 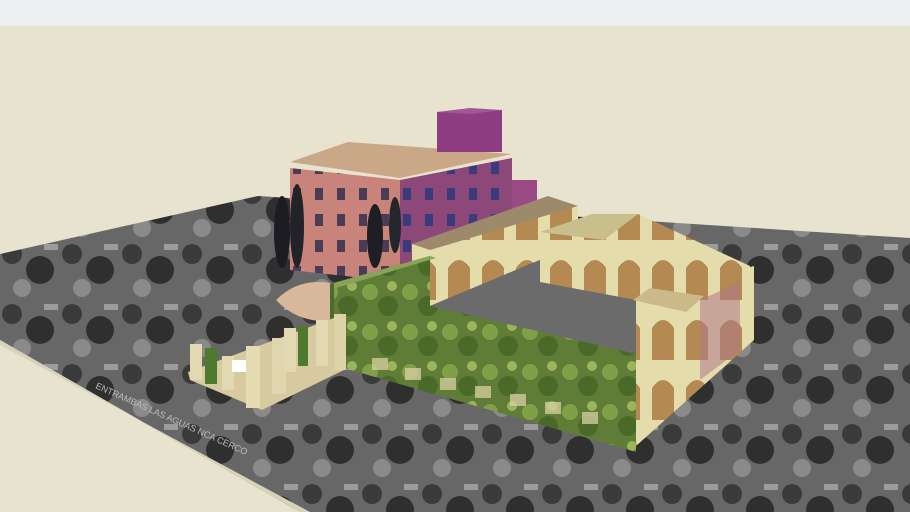 I want to click on pergola-white-slab, so click(x=239, y=366).